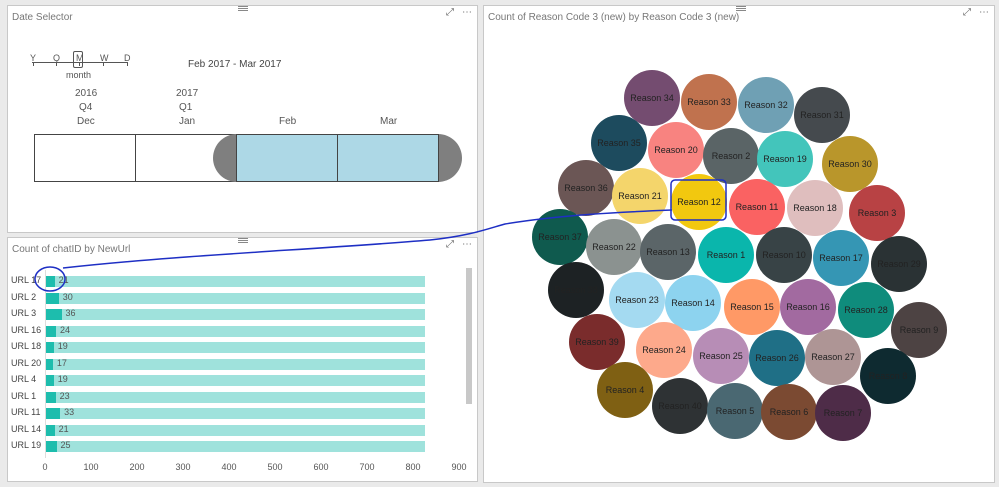  Describe the element at coordinates (899, 264) in the screenshot. I see `bubble-reason-29: Reason 29` at that location.